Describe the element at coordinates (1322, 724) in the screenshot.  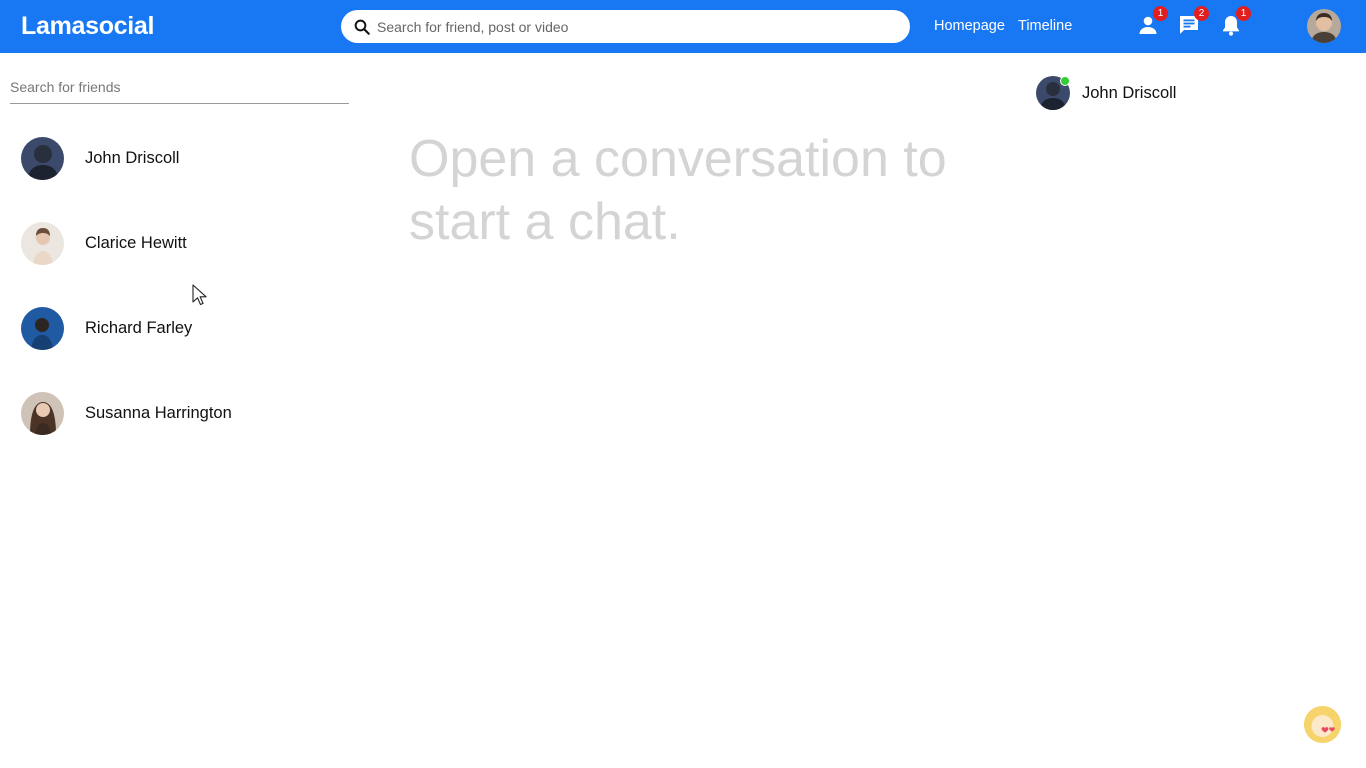
I see `emoji-sticker-icon` at that location.